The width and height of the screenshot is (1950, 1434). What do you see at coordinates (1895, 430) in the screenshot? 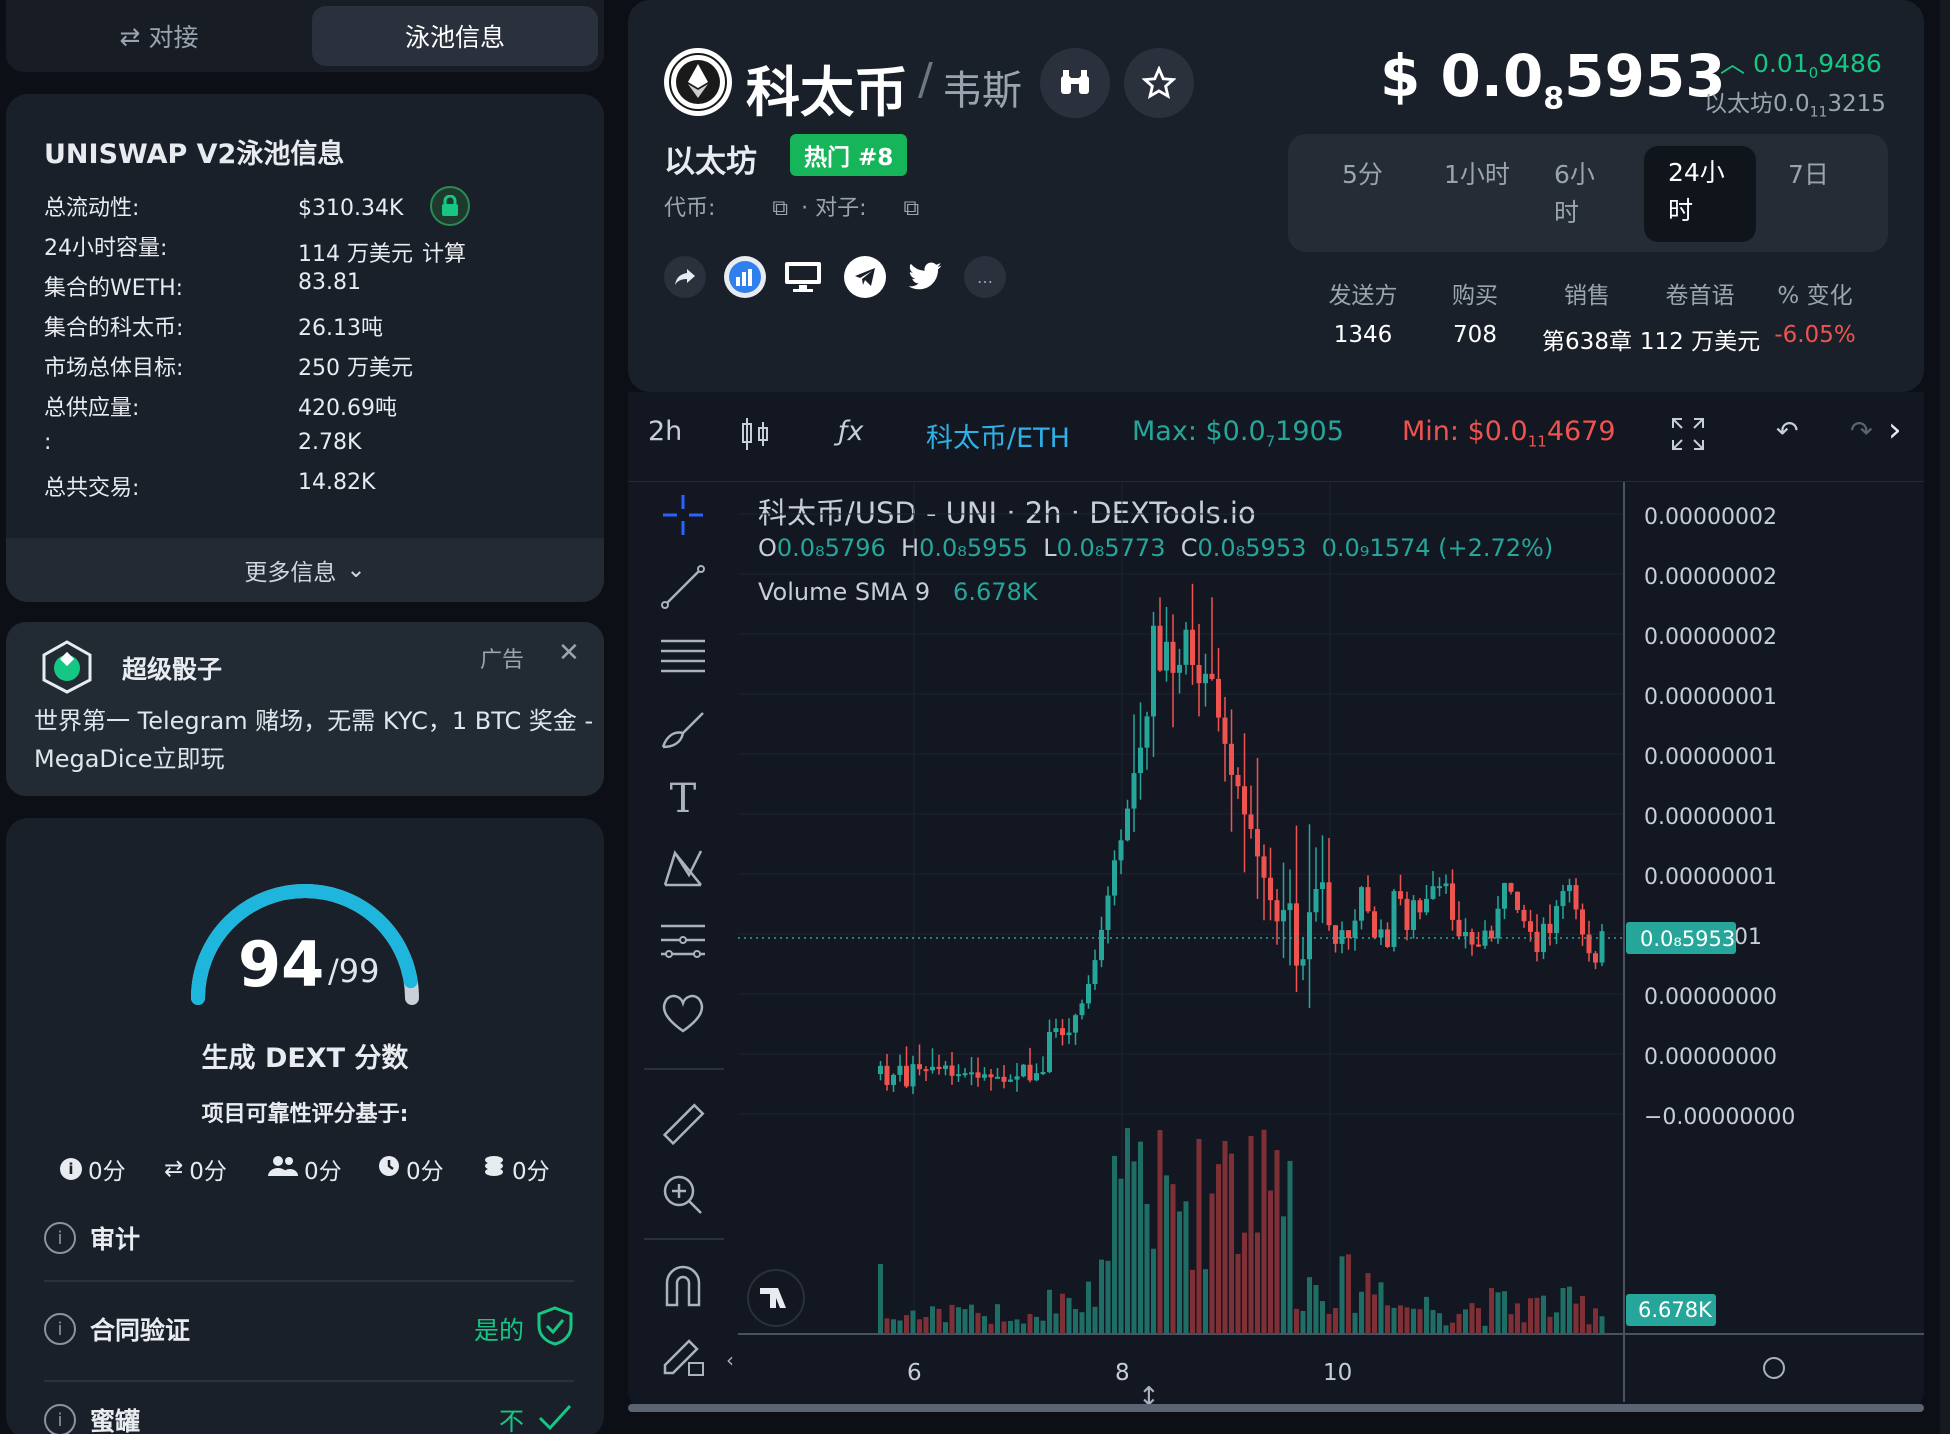
I see `chevron-right-icon: ›` at bounding box center [1895, 430].